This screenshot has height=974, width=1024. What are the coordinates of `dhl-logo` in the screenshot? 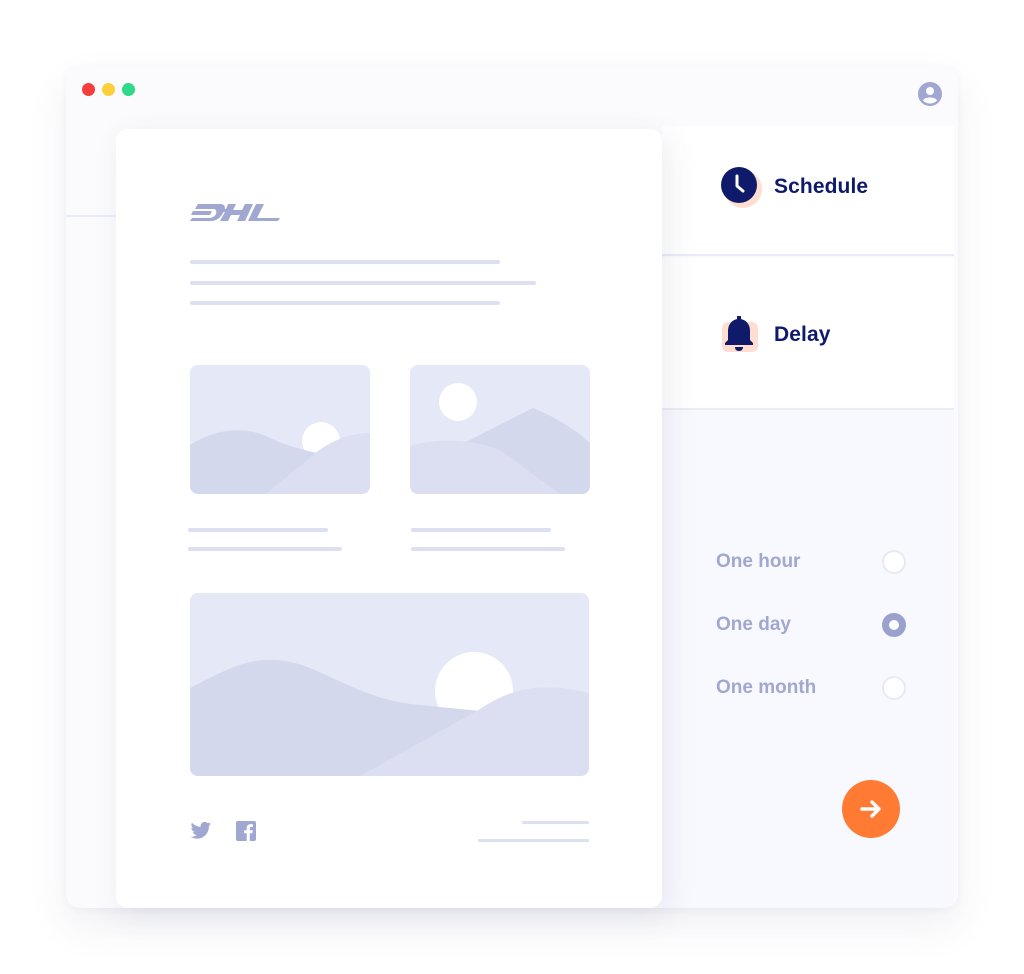 It's located at (236, 215).